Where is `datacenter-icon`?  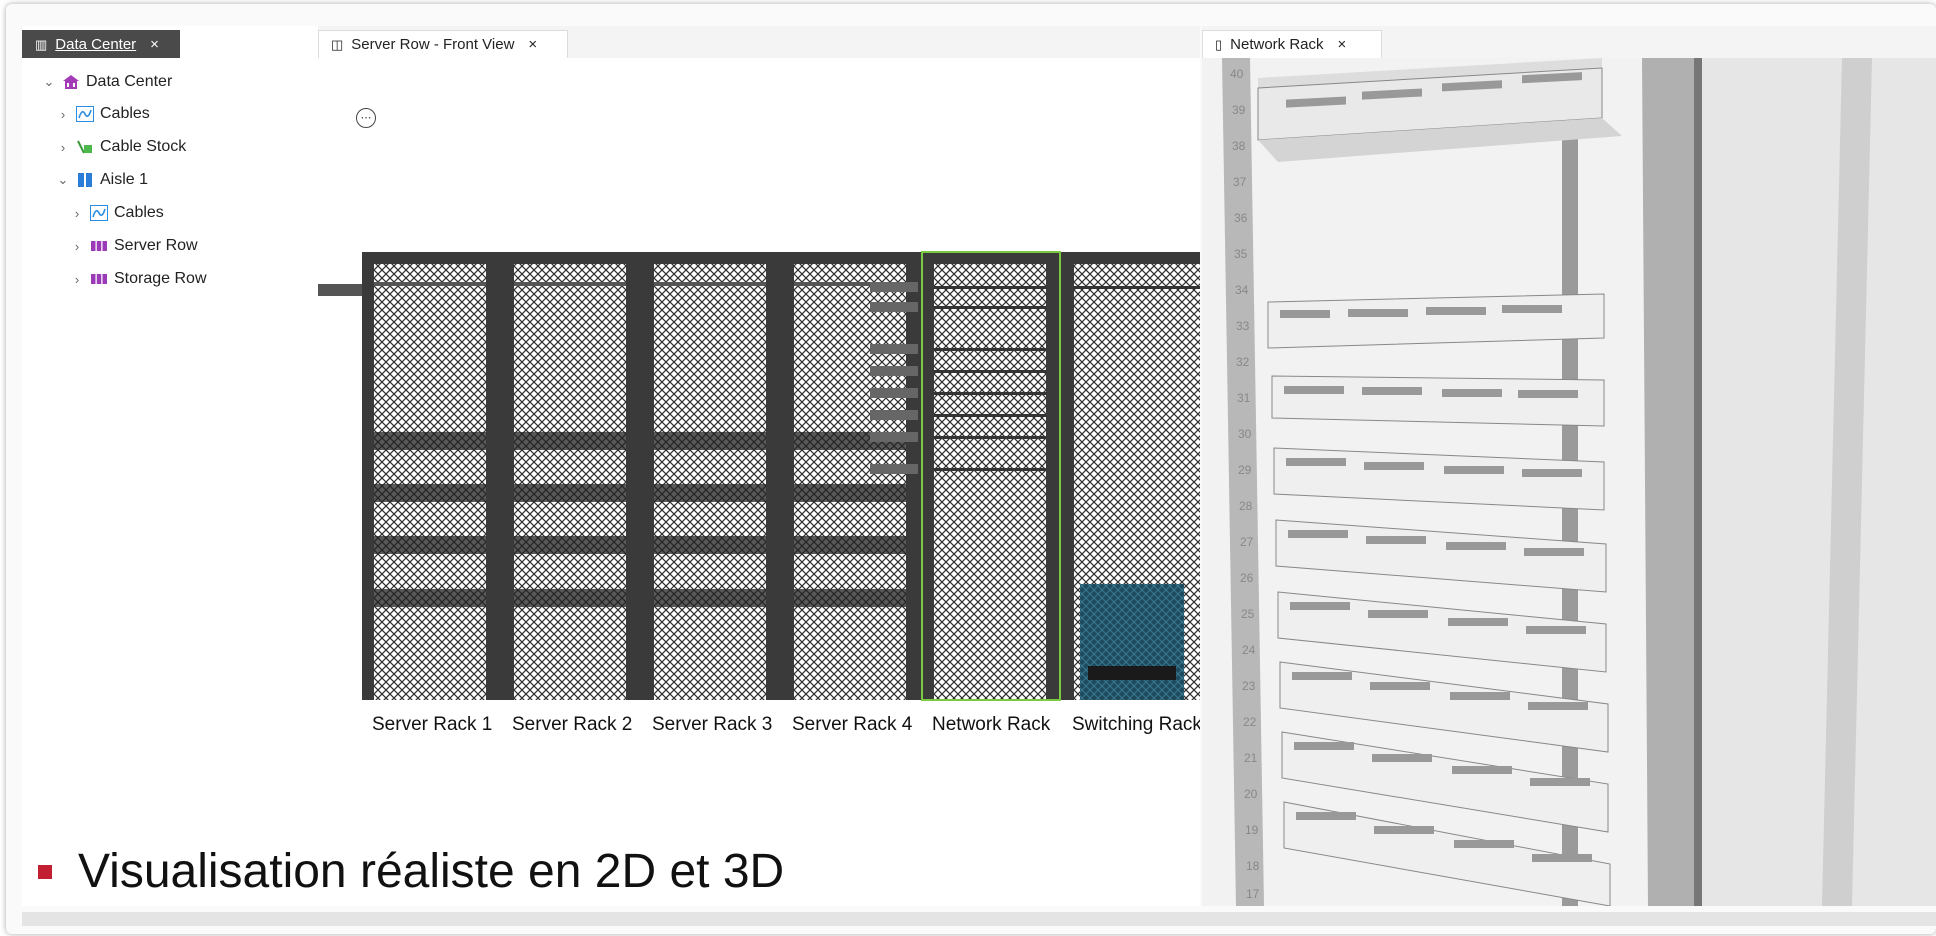
datacenter-icon is located at coordinates (71, 82).